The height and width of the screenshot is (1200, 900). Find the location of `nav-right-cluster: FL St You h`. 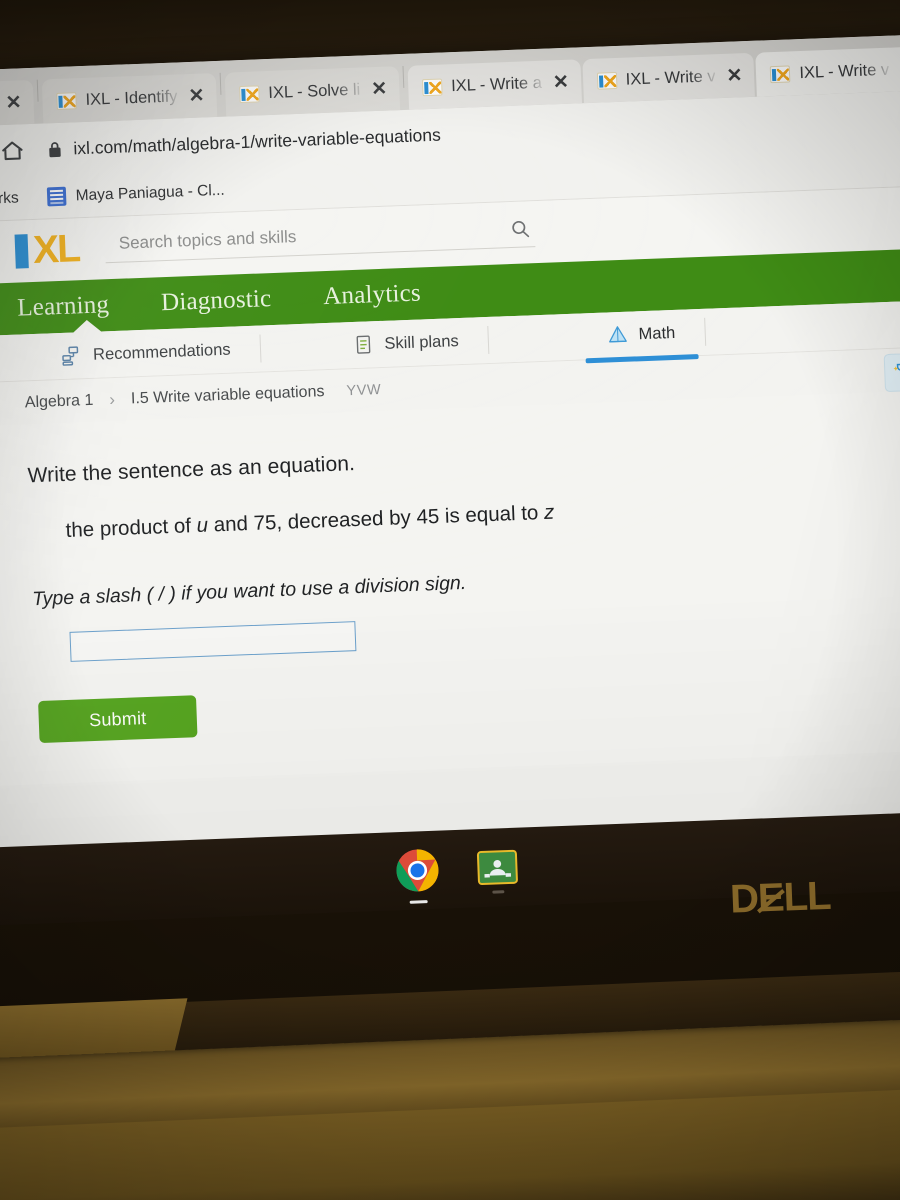

nav-right-cluster: FL St You h is located at coordinates (890, 346).